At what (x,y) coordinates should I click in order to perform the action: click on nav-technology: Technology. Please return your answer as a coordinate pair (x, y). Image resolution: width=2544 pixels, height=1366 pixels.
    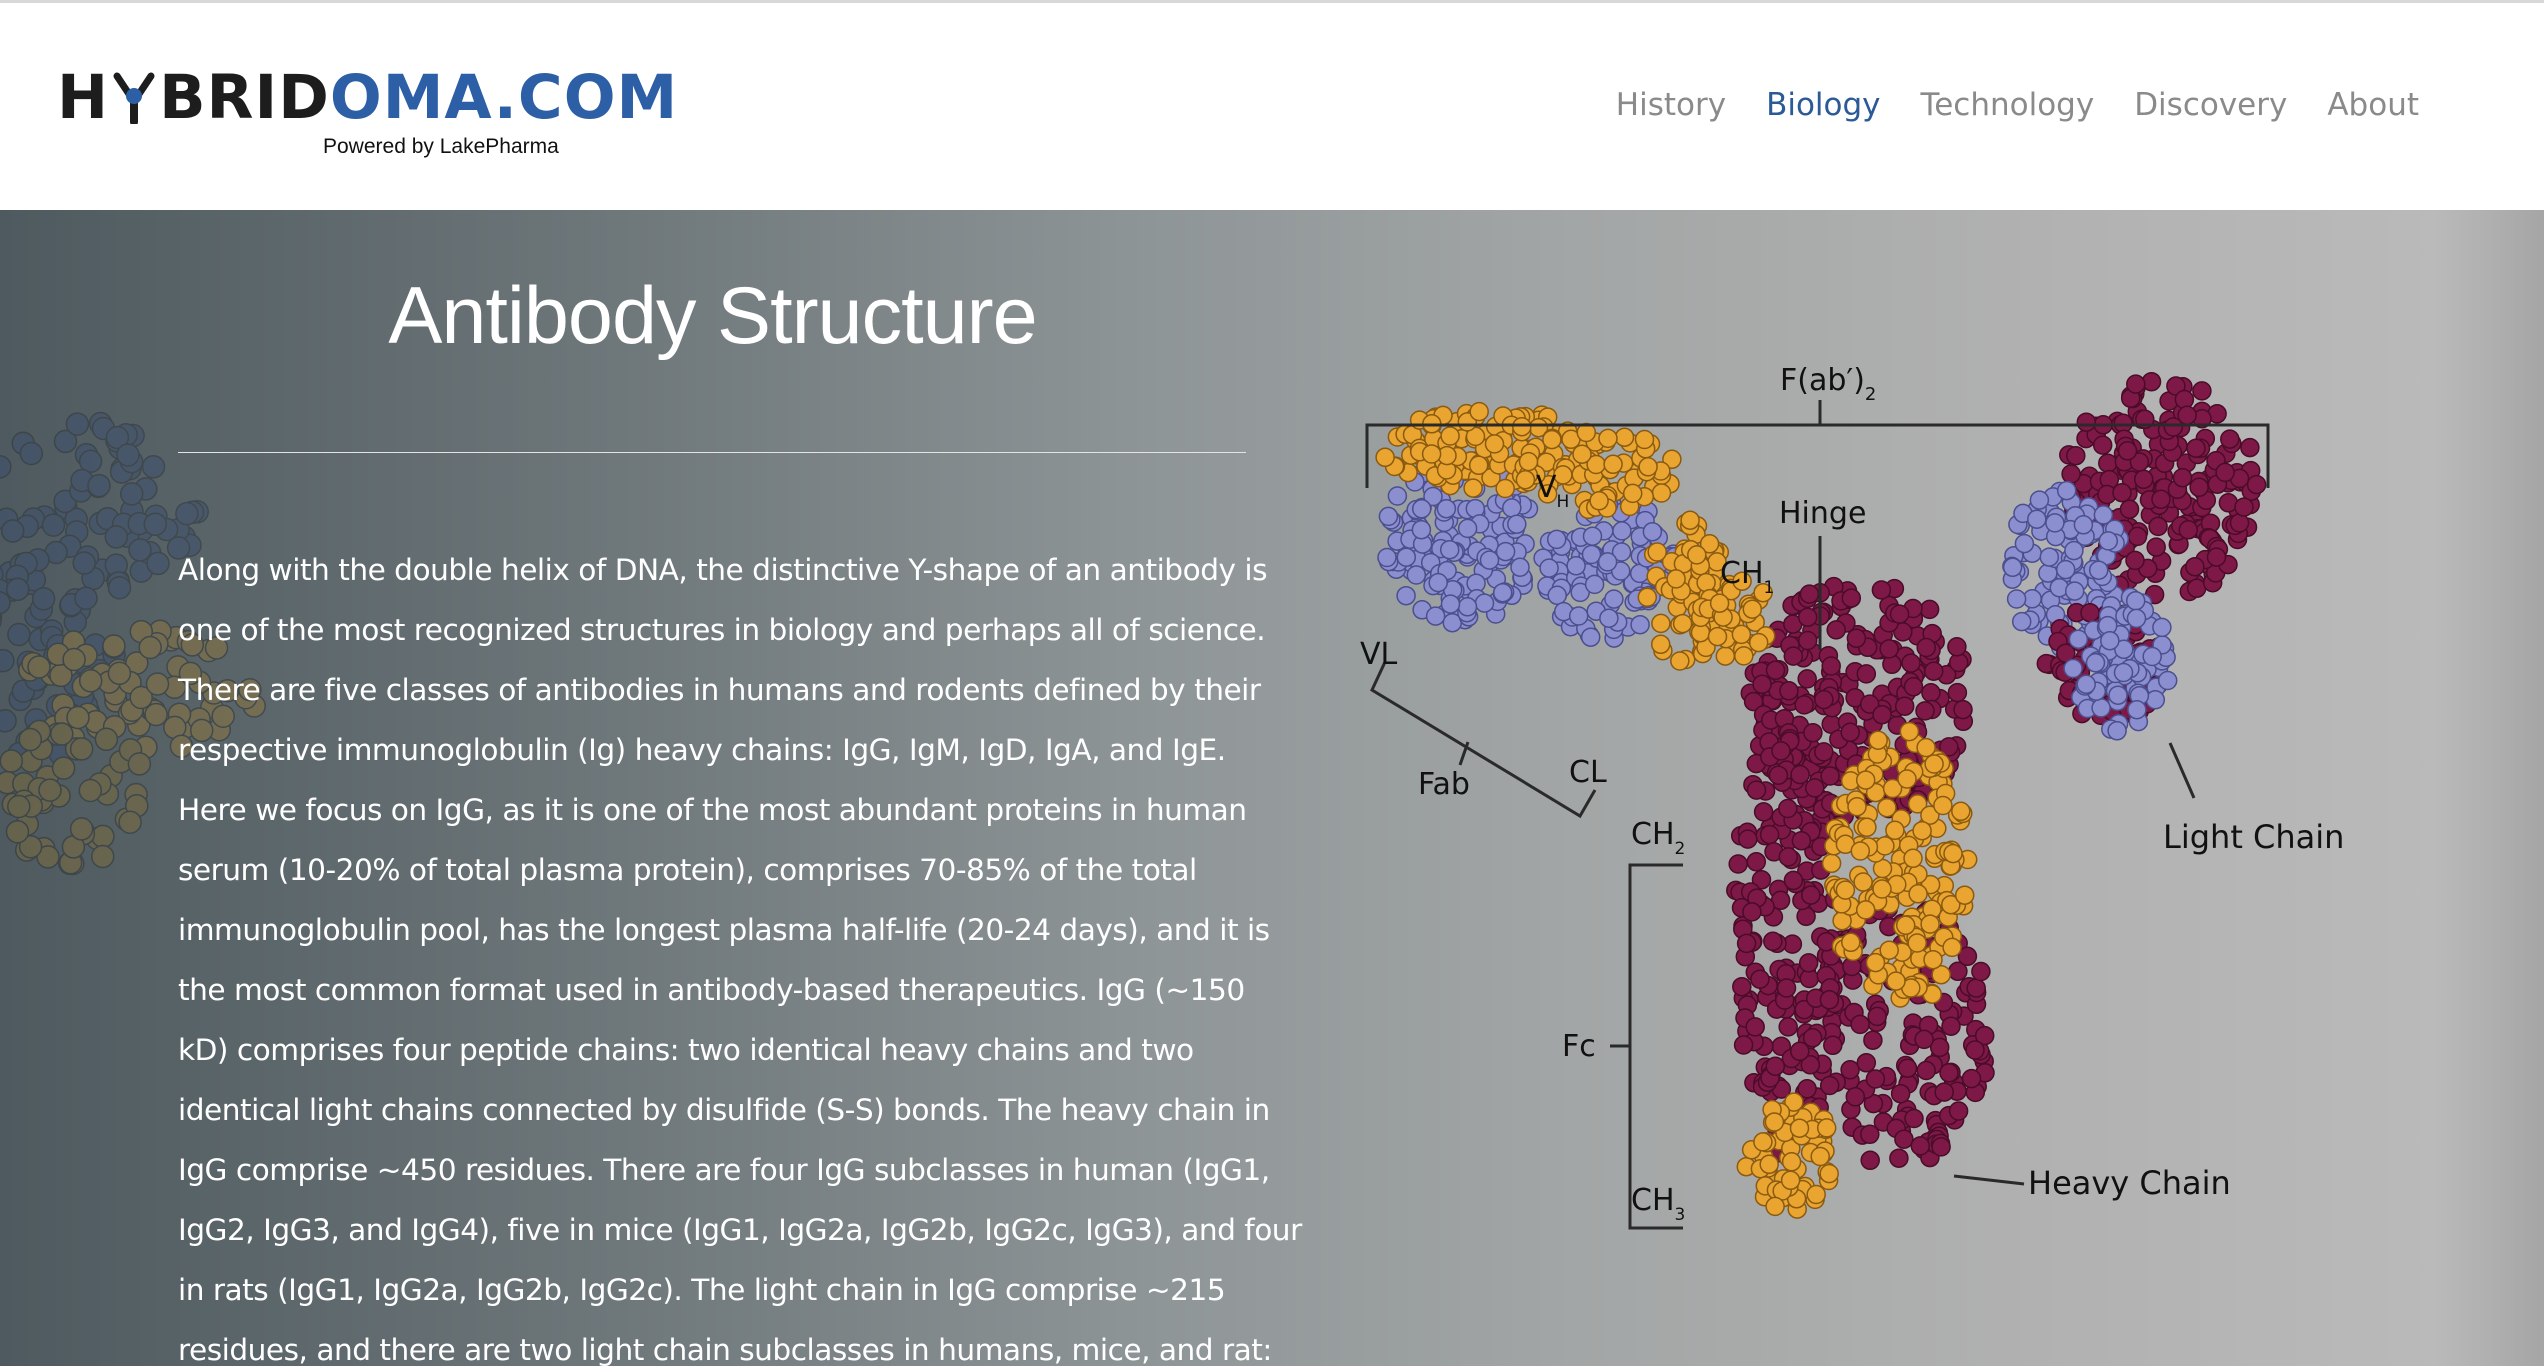
    Looking at the image, I should click on (2008, 105).